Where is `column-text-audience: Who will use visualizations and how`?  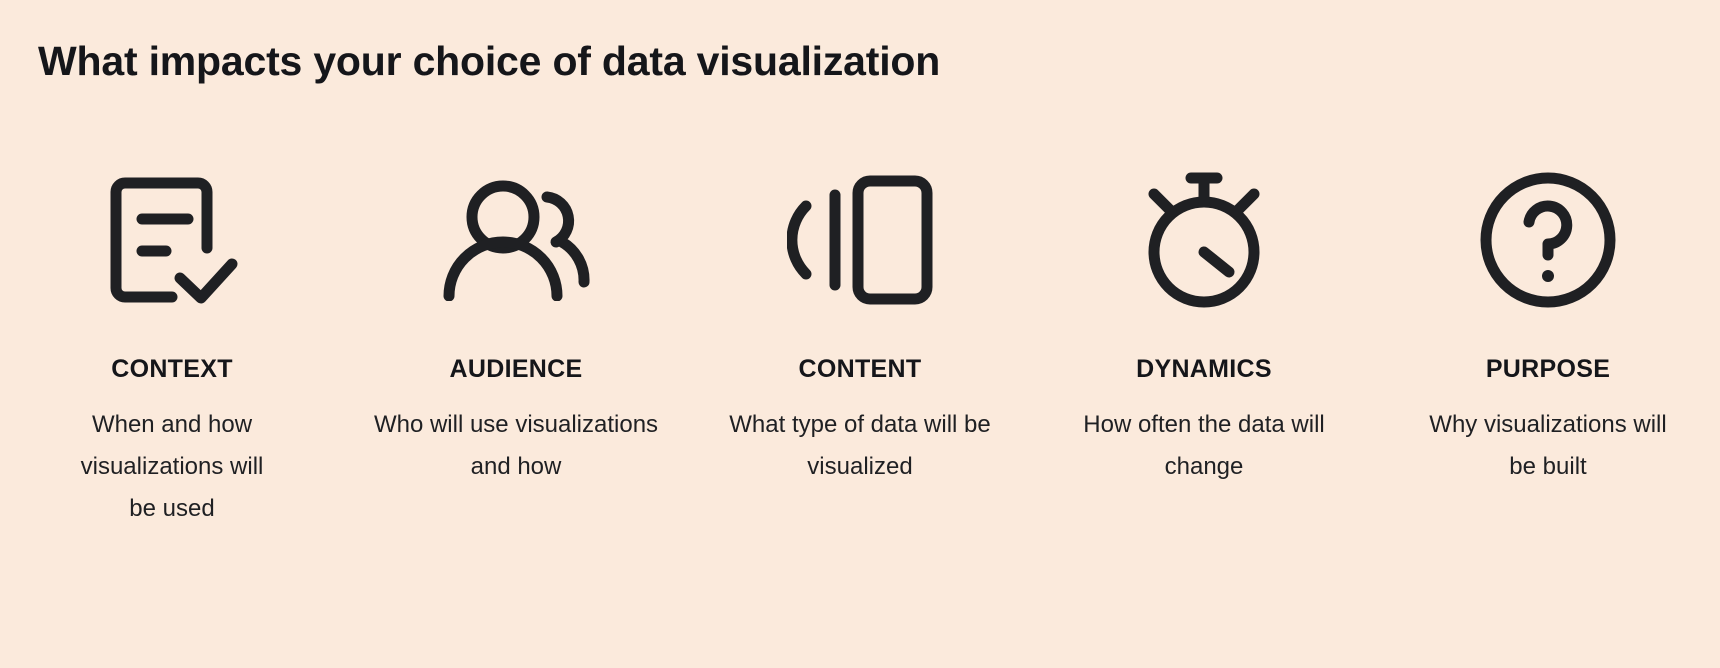
column-text-audience: Who will use visualizations and how is located at coordinates (516, 446).